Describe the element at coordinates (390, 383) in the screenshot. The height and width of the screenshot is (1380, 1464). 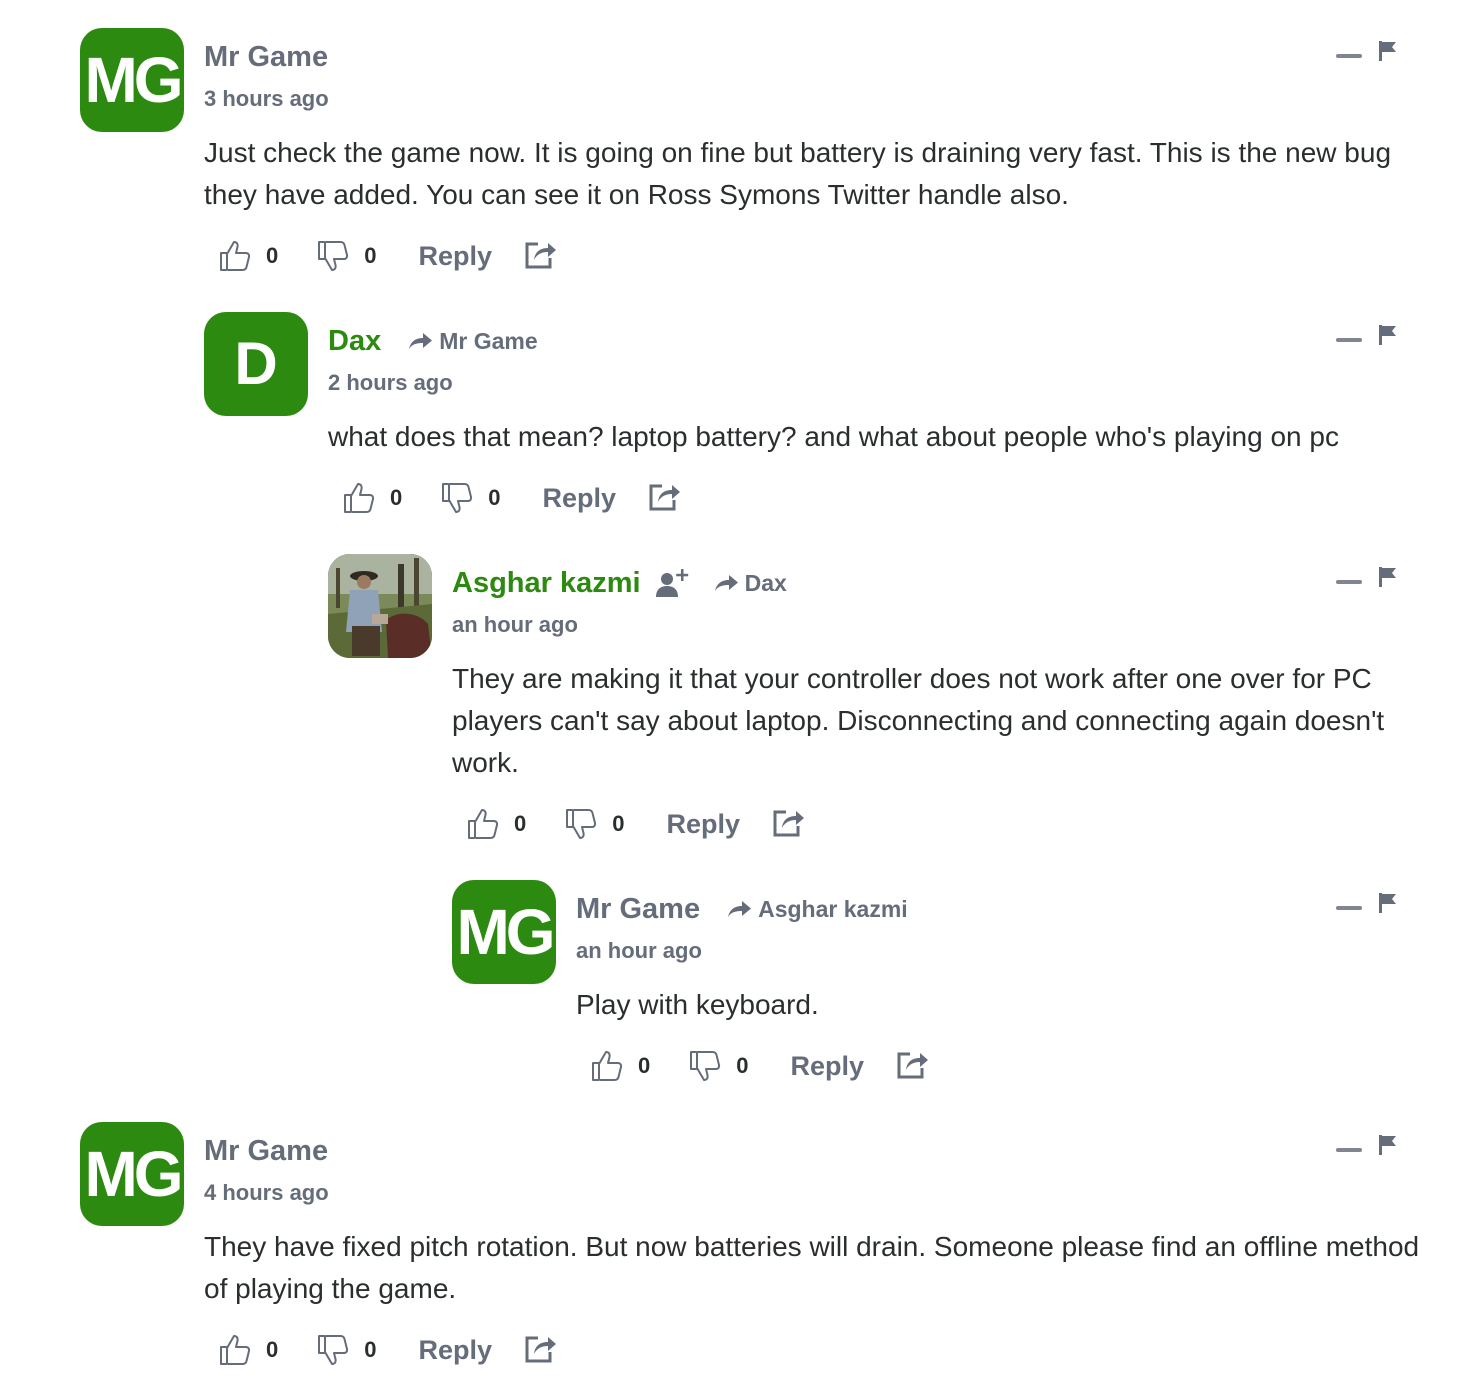
I see `timestamp: 2 hours ago` at that location.